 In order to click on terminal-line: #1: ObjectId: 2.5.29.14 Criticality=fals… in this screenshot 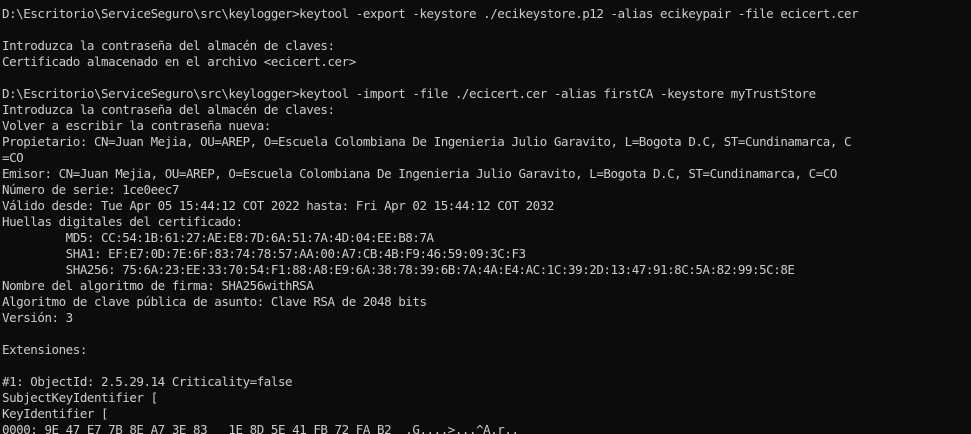, I will do `click(147, 381)`.